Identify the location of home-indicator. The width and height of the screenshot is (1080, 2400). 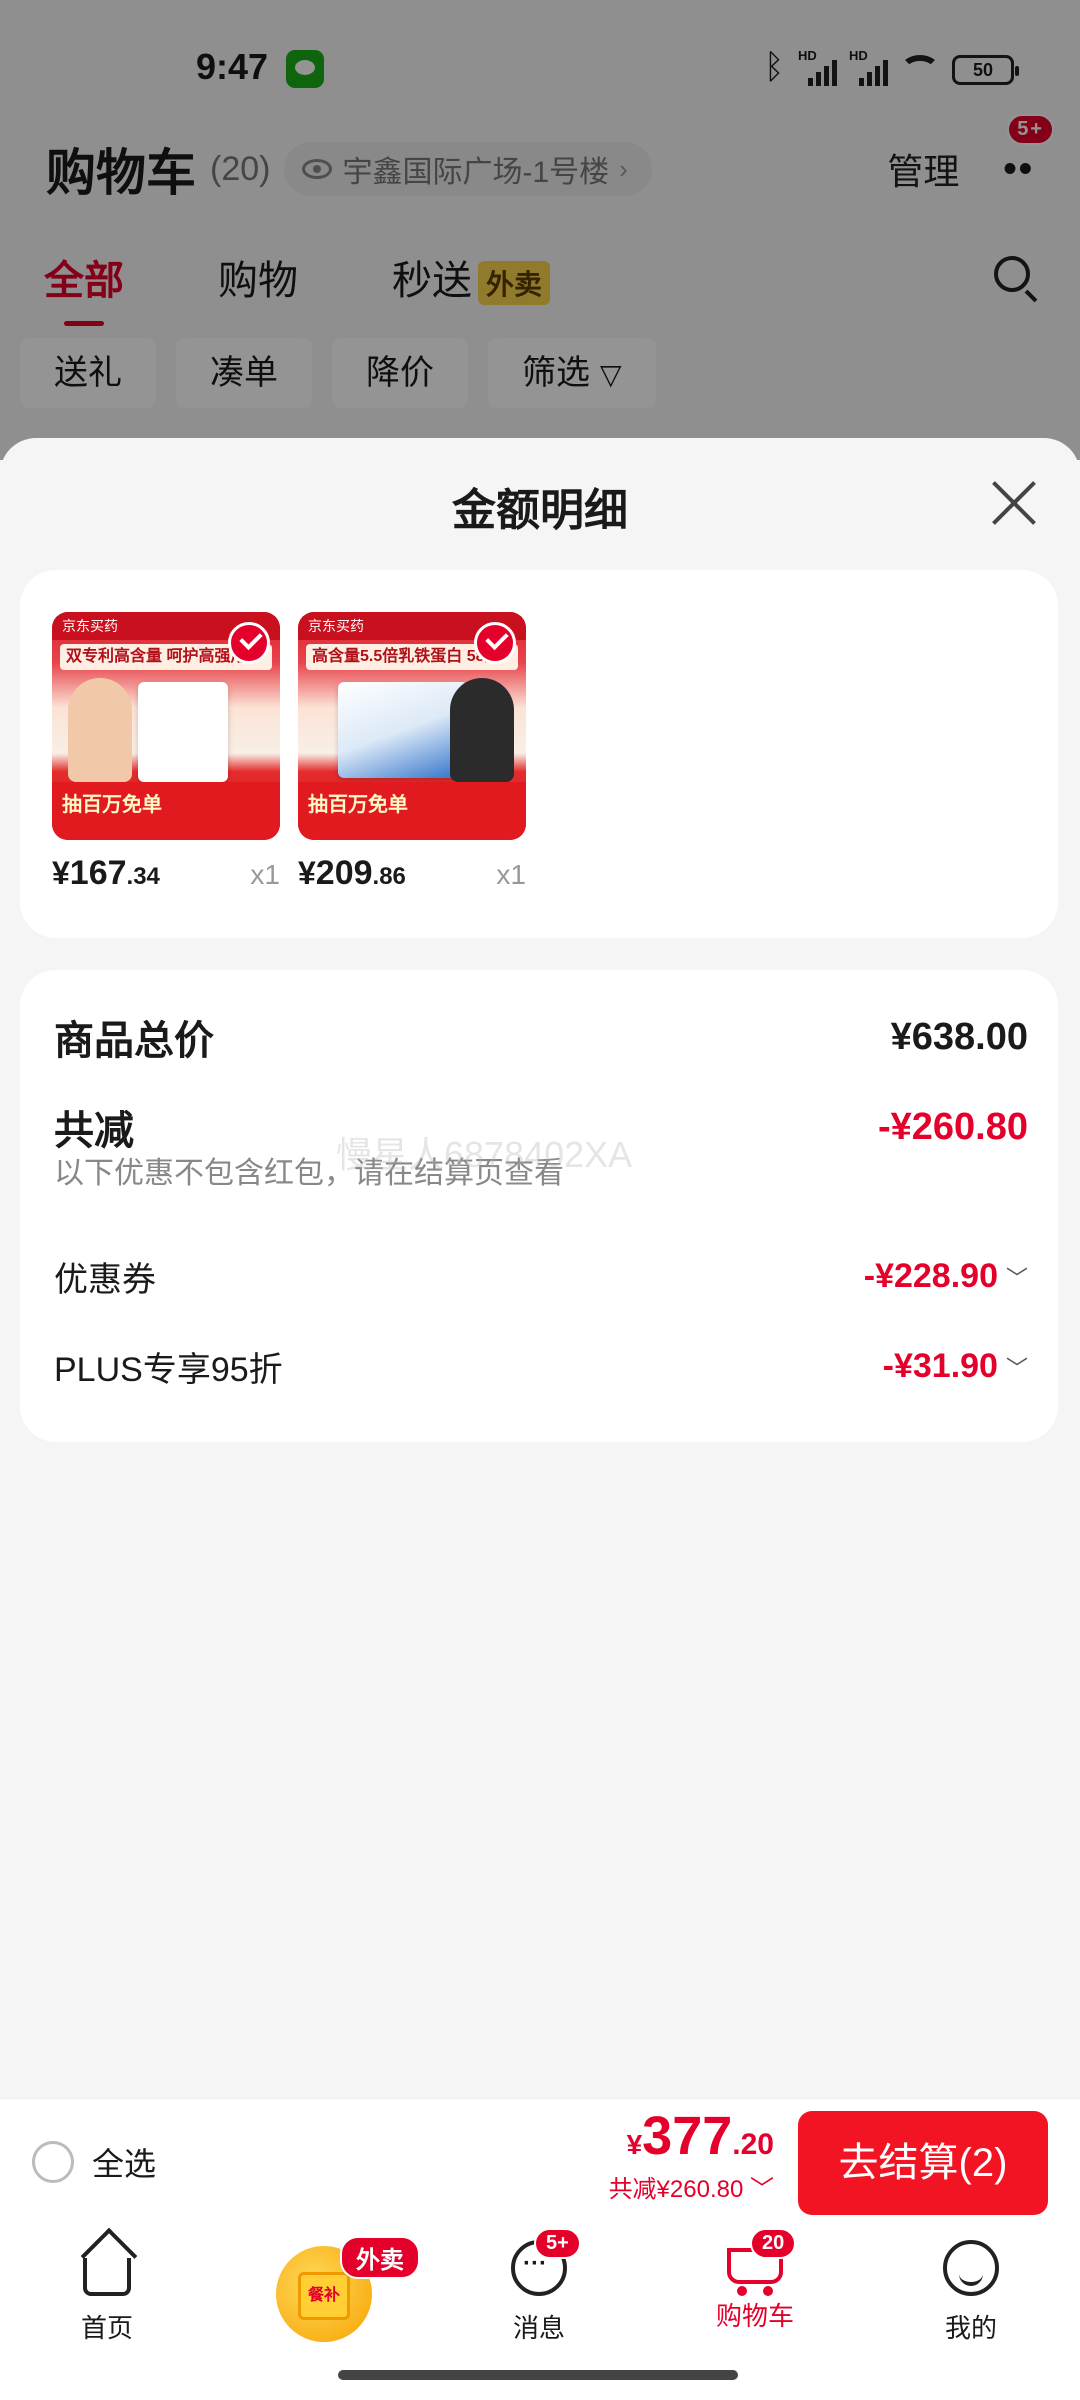
(538, 2375).